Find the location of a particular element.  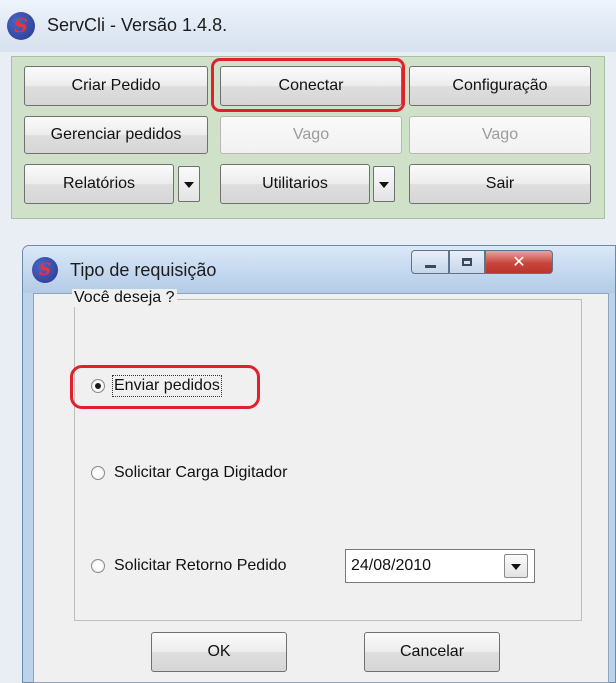

radio-label-solicitar-retorno: Solicitar Retorno Pedido is located at coordinates (200, 566).